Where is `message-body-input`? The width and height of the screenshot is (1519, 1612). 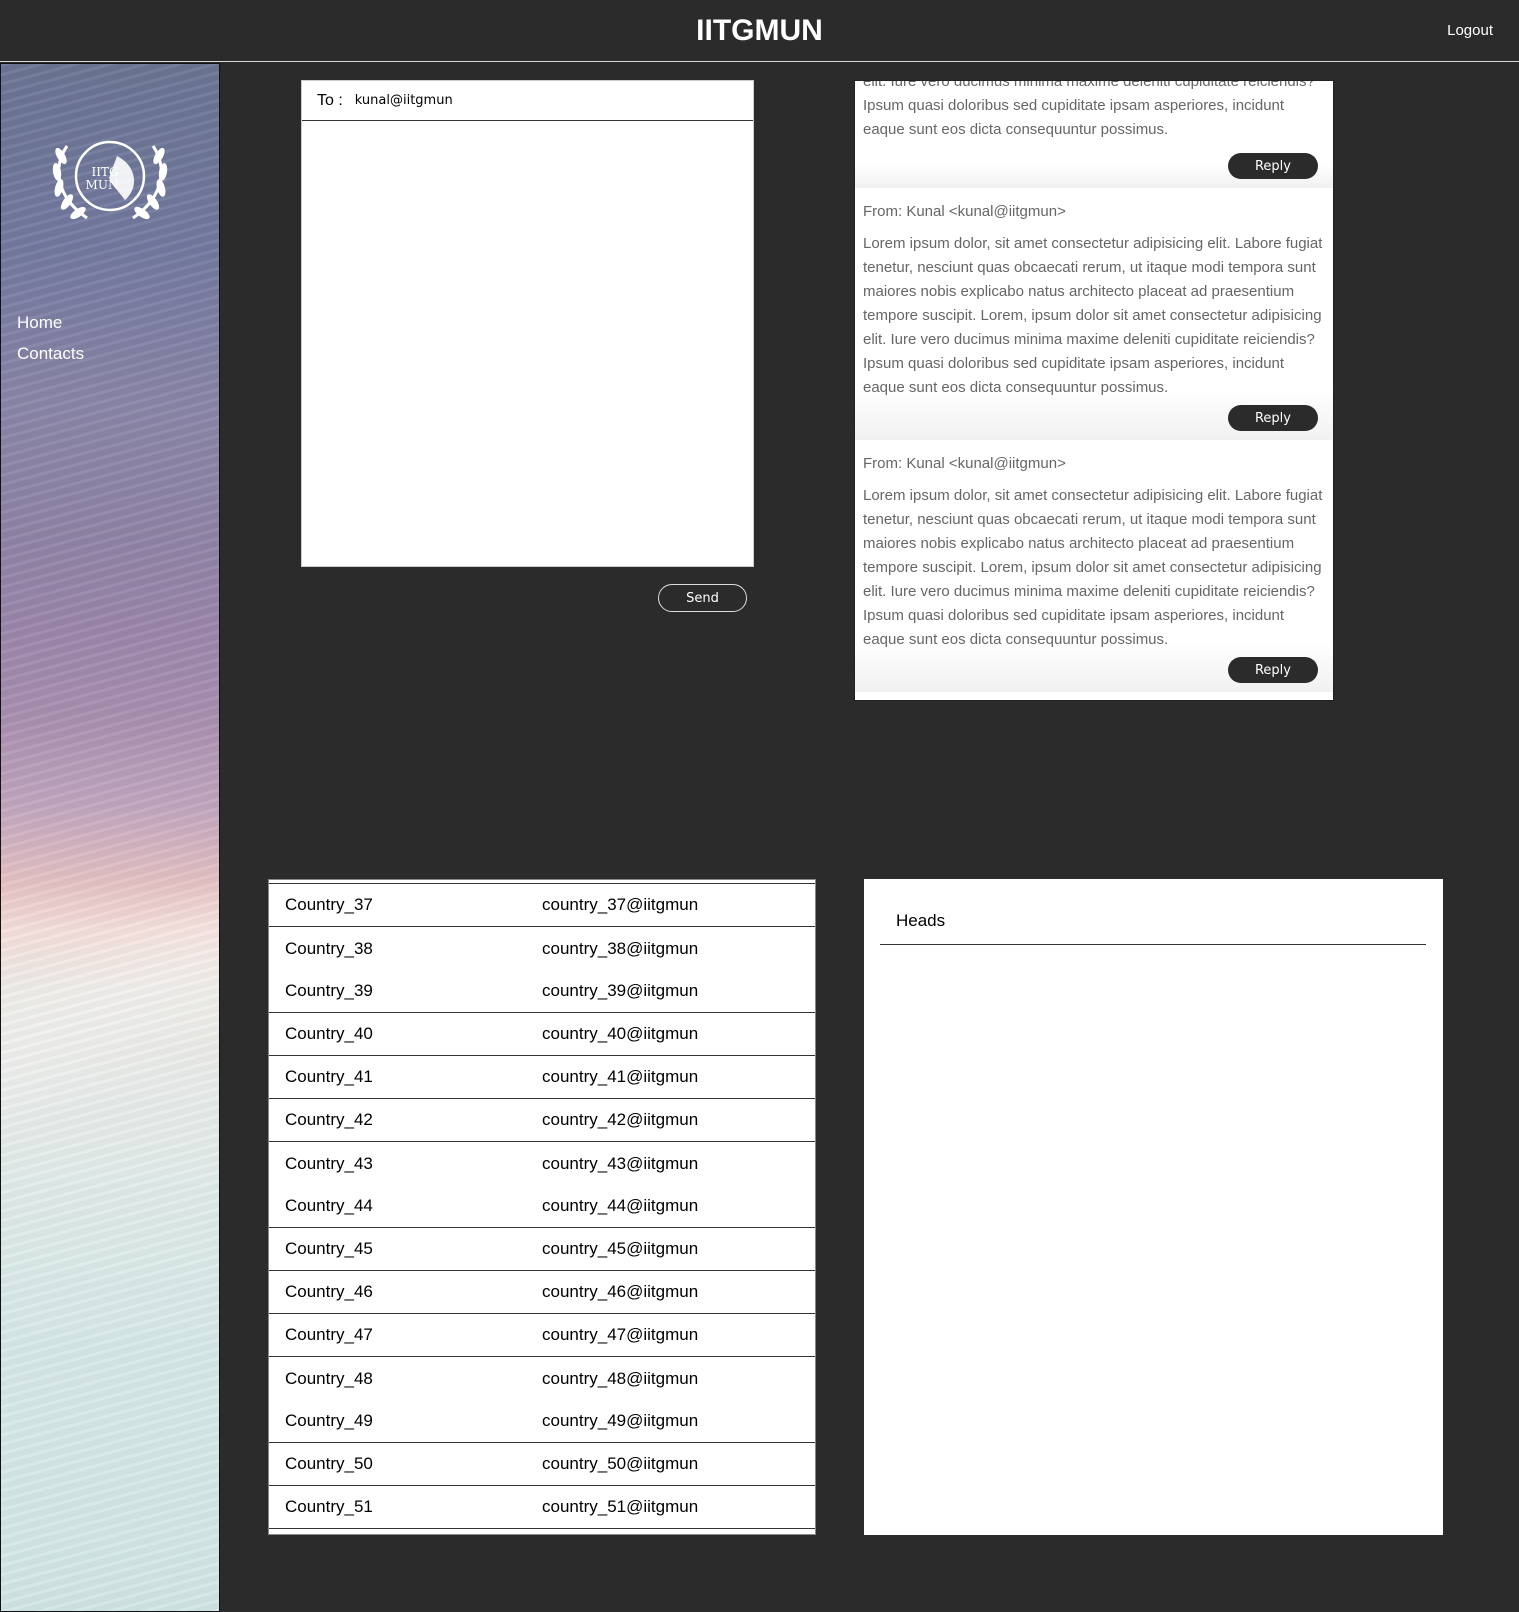
message-body-input is located at coordinates (527, 343).